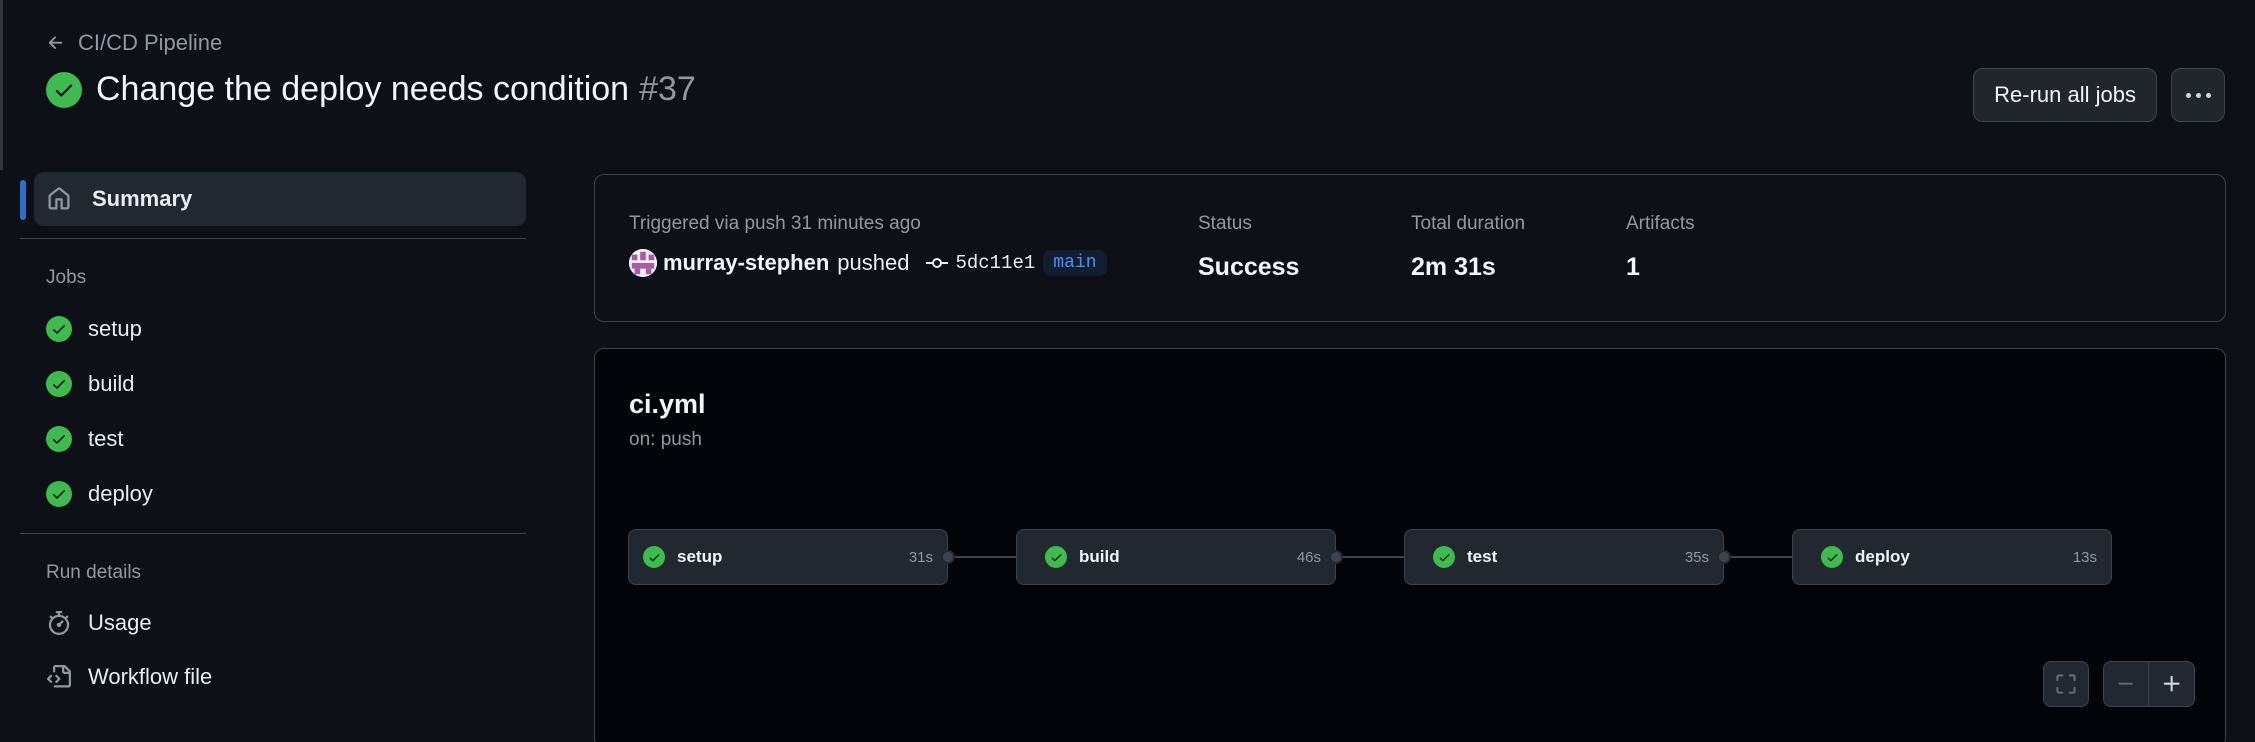 Image resolution: width=2255 pixels, height=742 pixels. I want to click on job-node-name: test, so click(1482, 556).